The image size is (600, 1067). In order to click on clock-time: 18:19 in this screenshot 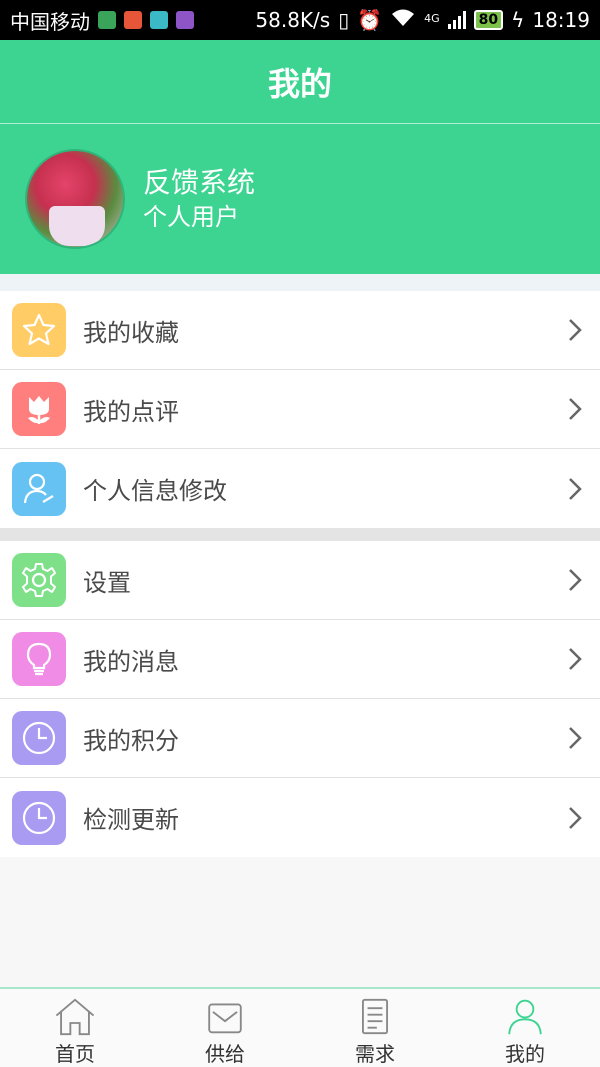, I will do `click(561, 20)`.